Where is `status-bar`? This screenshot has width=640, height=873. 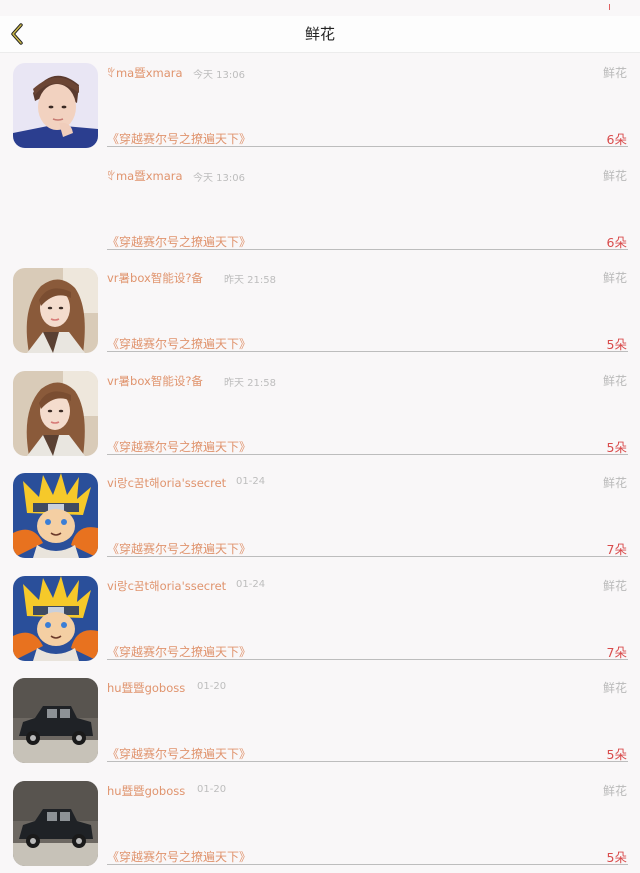
status-bar is located at coordinates (320, 8).